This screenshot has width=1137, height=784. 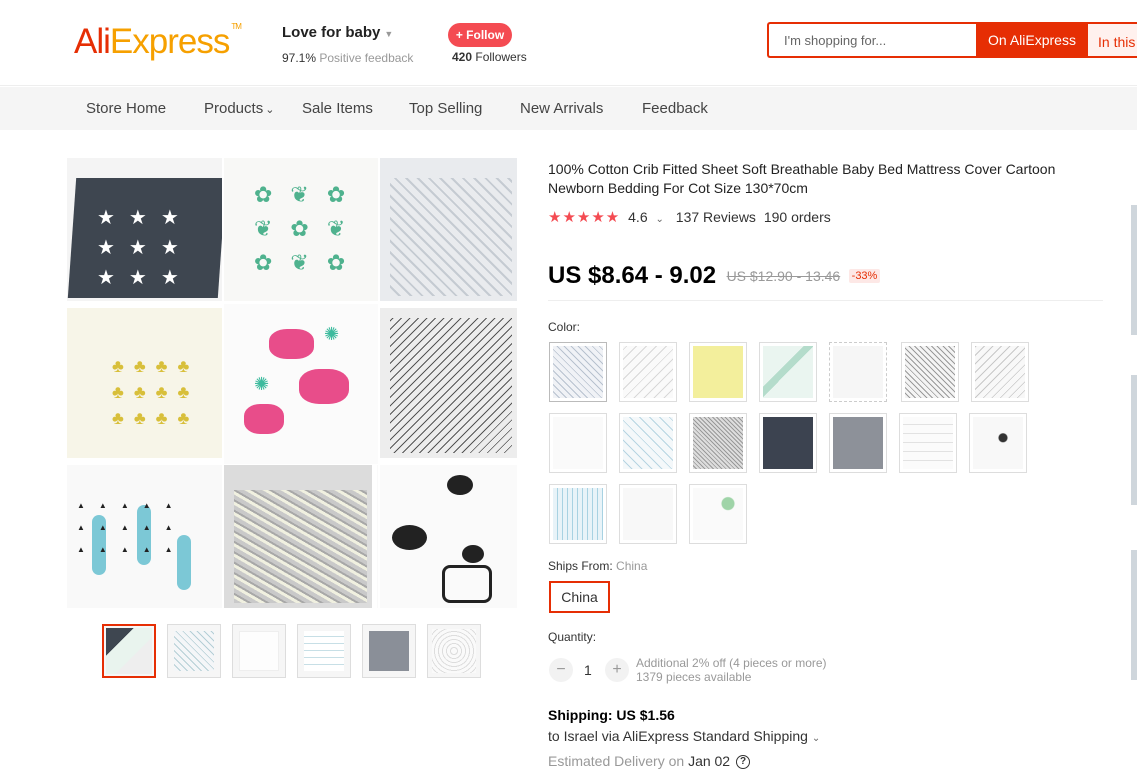 What do you see at coordinates (797, 217) in the screenshot?
I see `orders-count: 190 orders` at bounding box center [797, 217].